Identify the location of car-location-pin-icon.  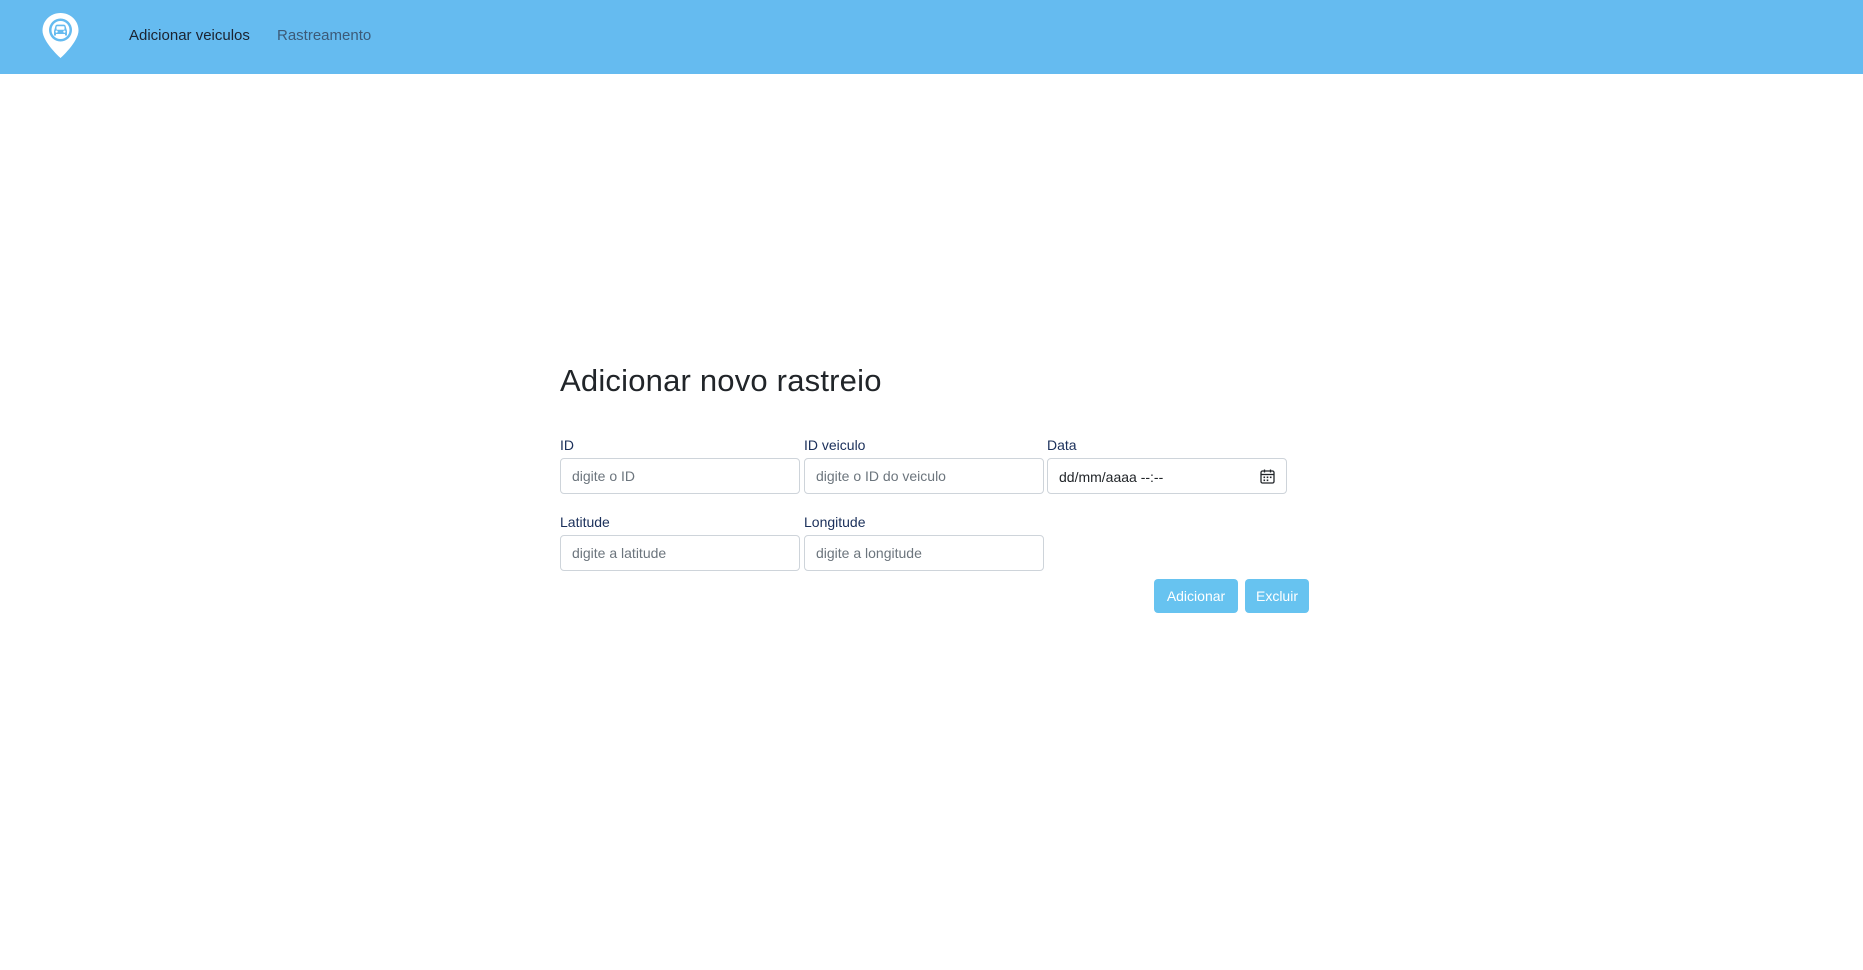
(60, 35).